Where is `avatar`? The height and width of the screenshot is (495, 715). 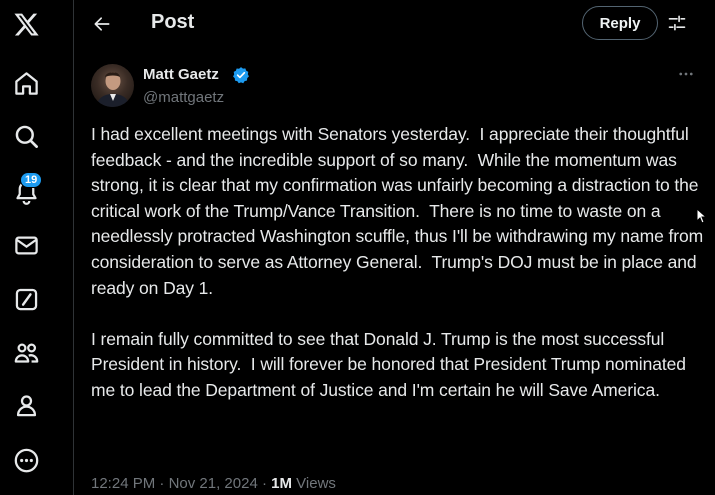
avatar is located at coordinates (112, 85).